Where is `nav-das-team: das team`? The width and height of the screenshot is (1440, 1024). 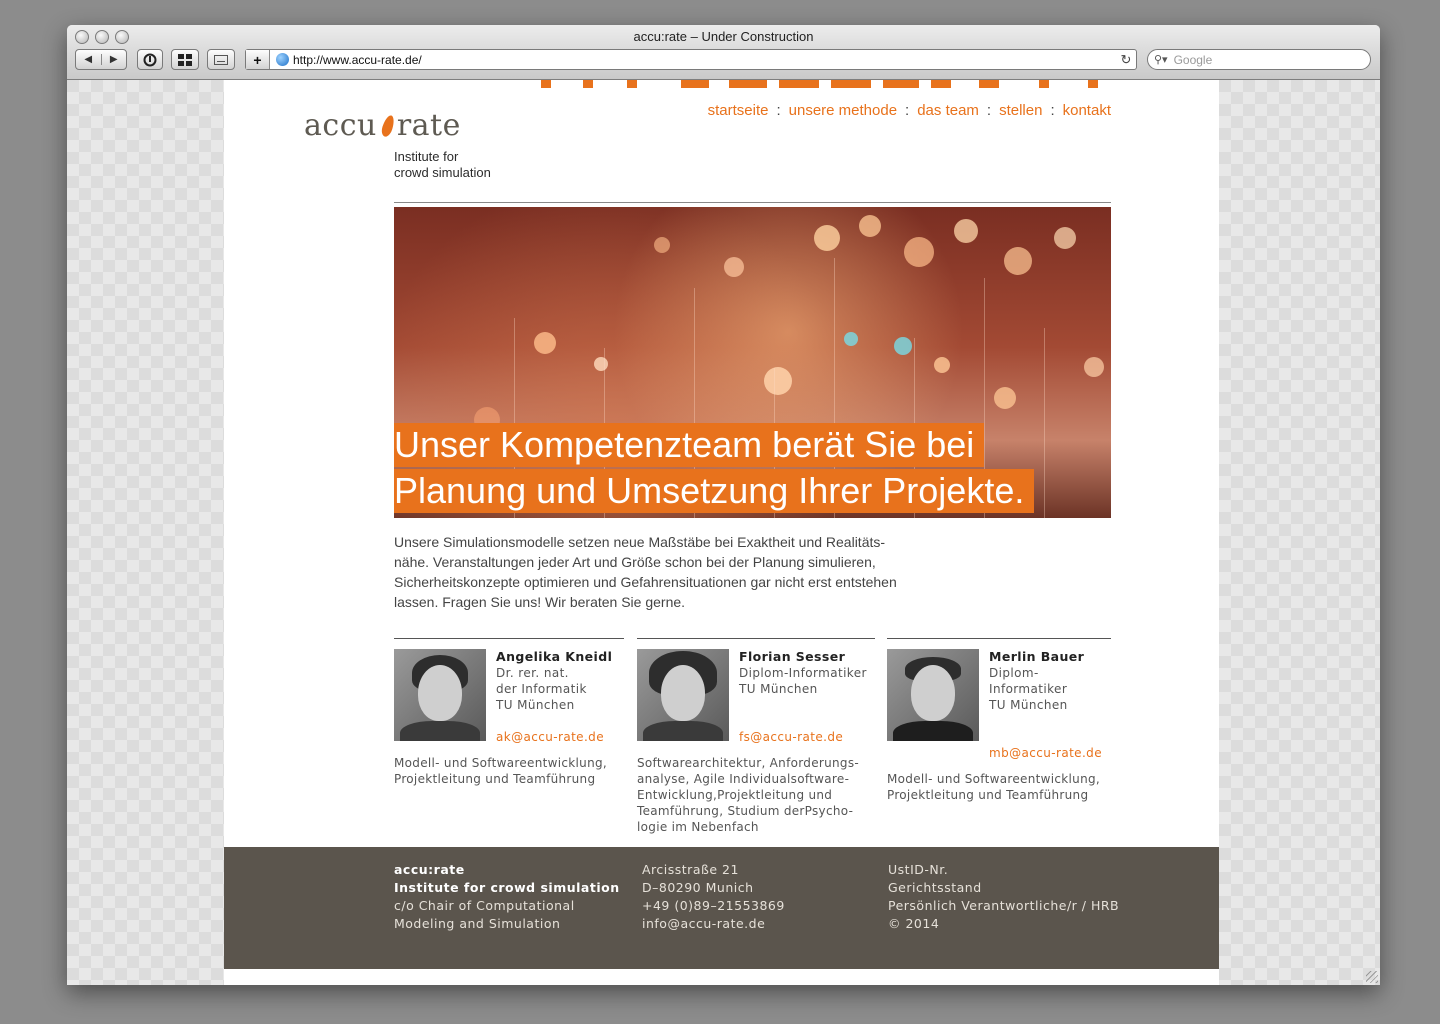
nav-das-team: das team is located at coordinates (948, 110).